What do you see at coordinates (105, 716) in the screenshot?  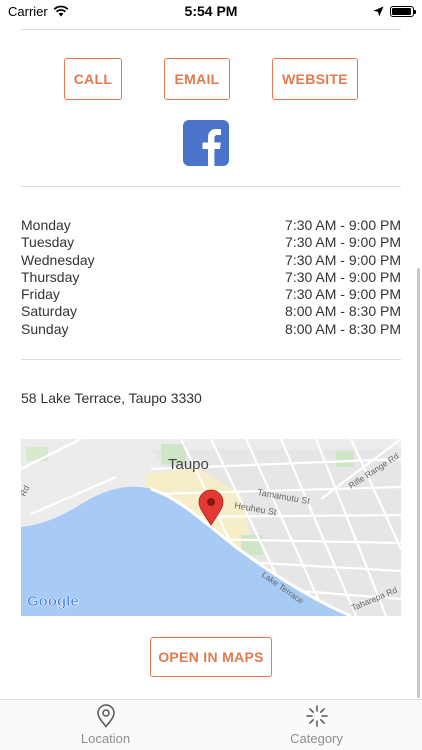 I see `location-pin-icon` at bounding box center [105, 716].